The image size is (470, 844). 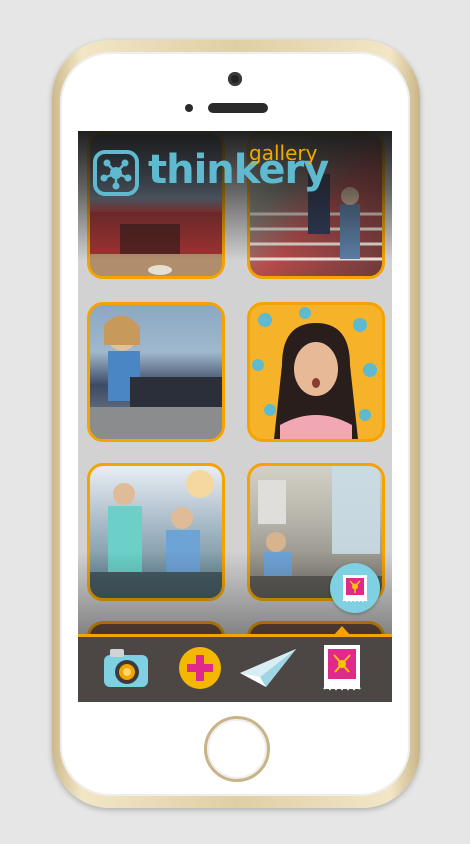 What do you see at coordinates (238, 108) in the screenshot?
I see `earpiece-speaker` at bounding box center [238, 108].